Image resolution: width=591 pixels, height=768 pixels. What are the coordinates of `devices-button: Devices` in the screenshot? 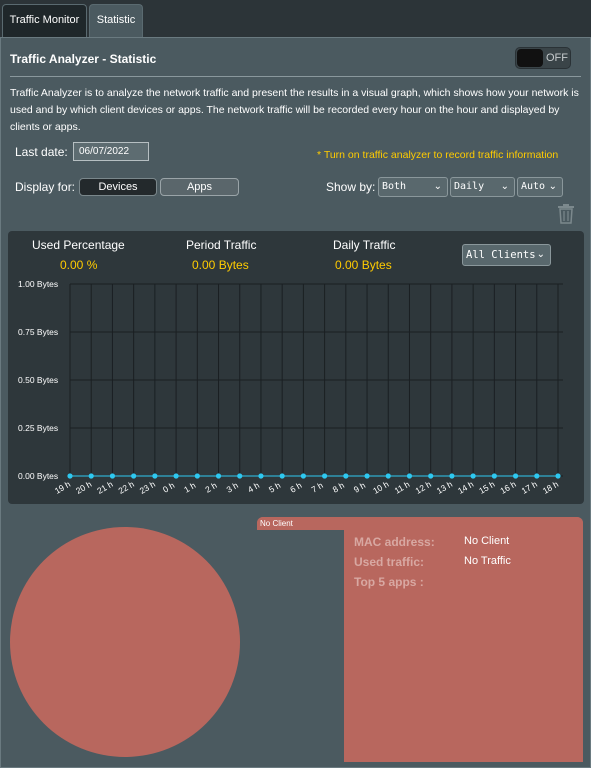 It's located at (118, 187).